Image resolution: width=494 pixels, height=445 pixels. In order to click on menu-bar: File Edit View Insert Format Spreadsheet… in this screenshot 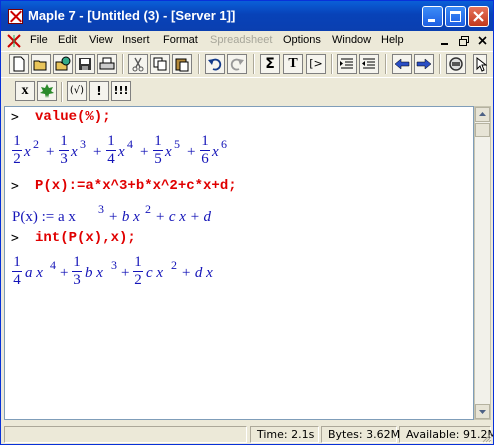, I will do `click(247, 41)`.